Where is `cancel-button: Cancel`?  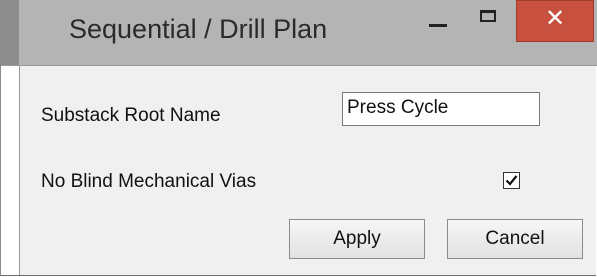 cancel-button: Cancel is located at coordinates (515, 239).